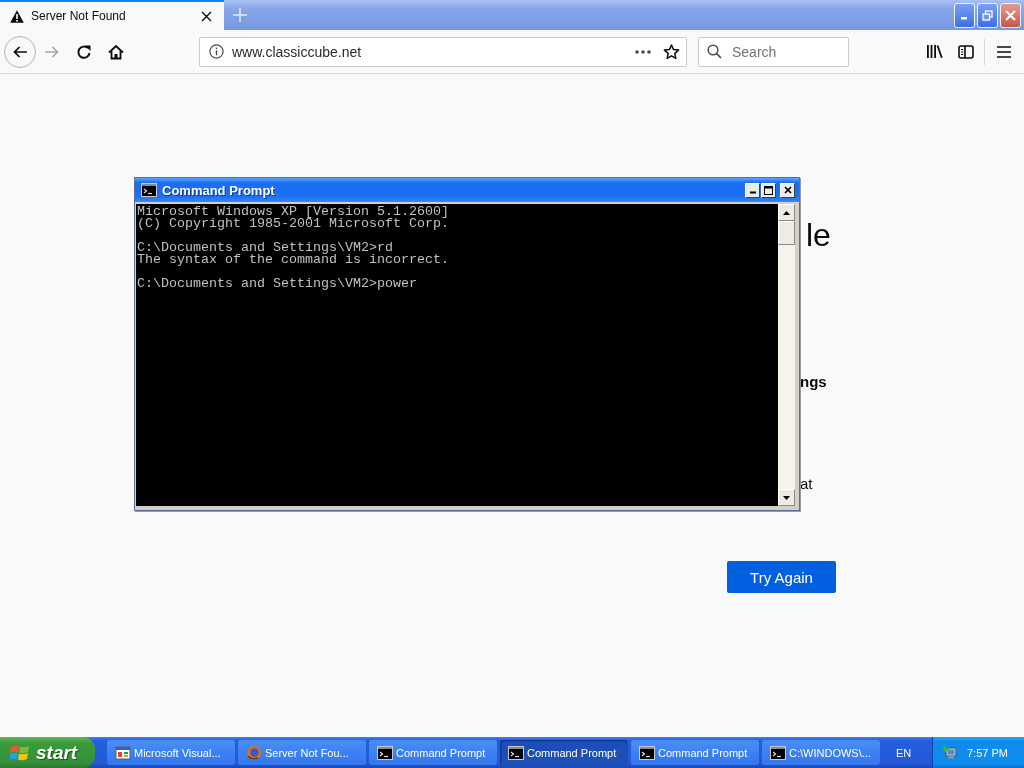  I want to click on sidebar-icon, so click(966, 51).